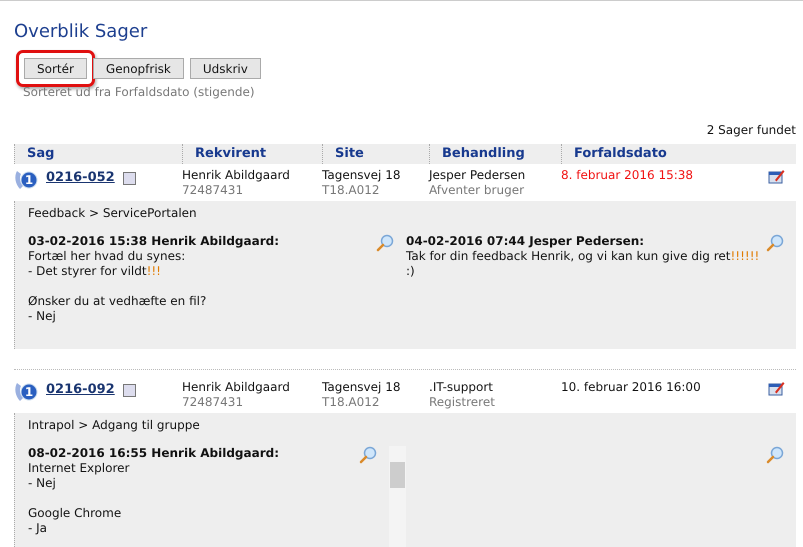 The width and height of the screenshot is (803, 547). Describe the element at coordinates (40, 153) in the screenshot. I see `column-header: Sag` at that location.